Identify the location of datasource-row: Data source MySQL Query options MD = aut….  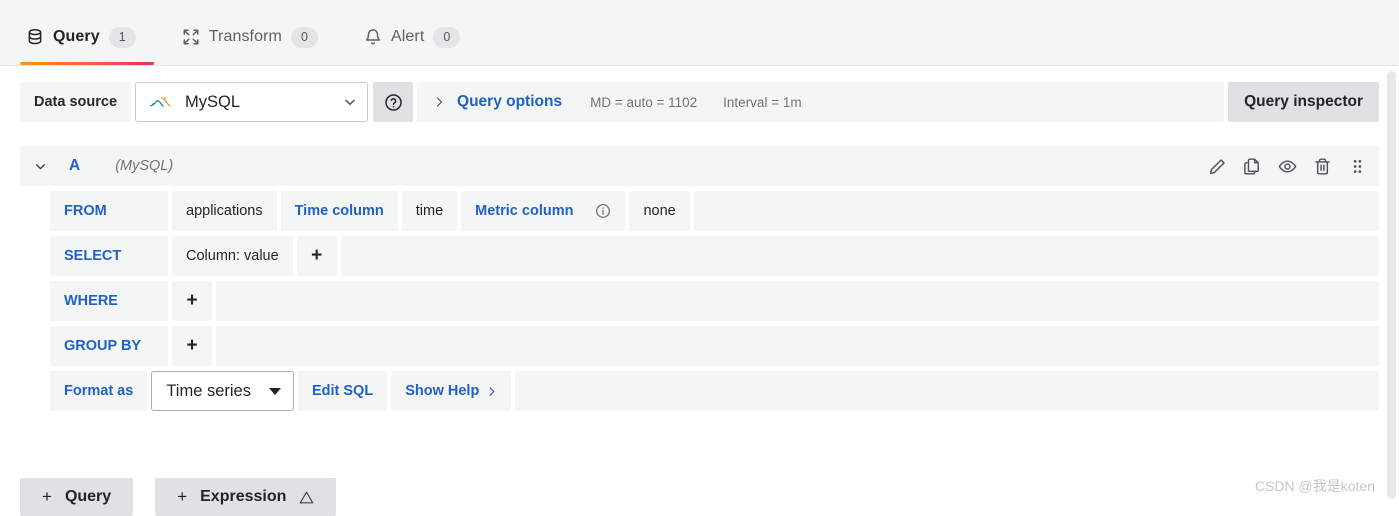
(699, 94).